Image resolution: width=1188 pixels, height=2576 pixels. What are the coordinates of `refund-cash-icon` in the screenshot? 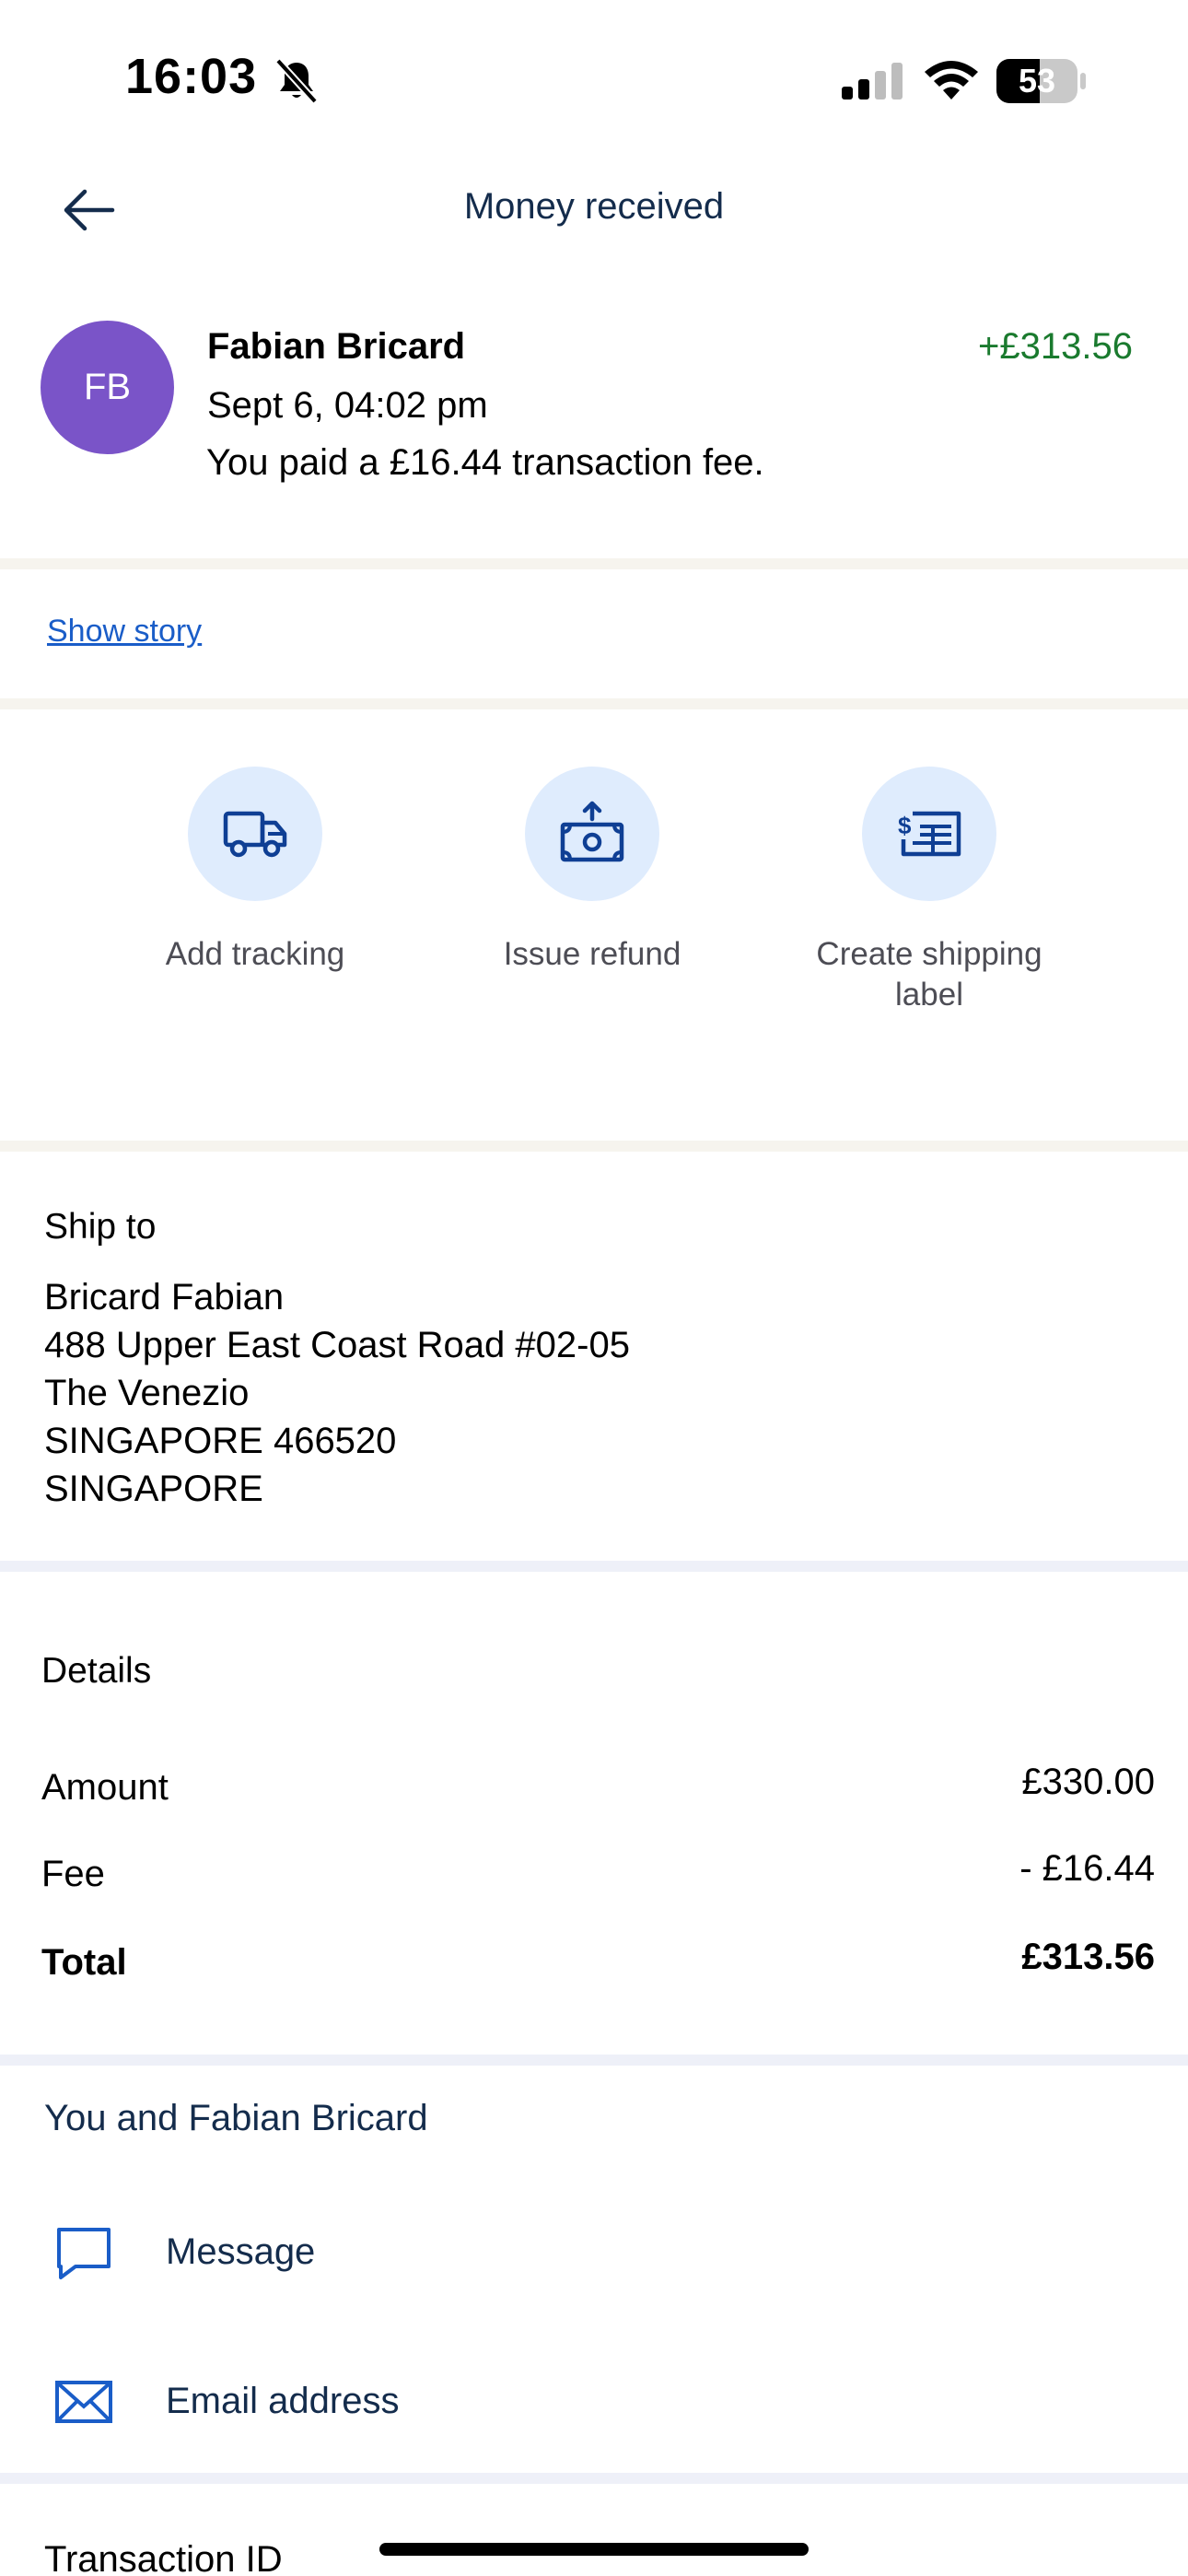 It's located at (592, 831).